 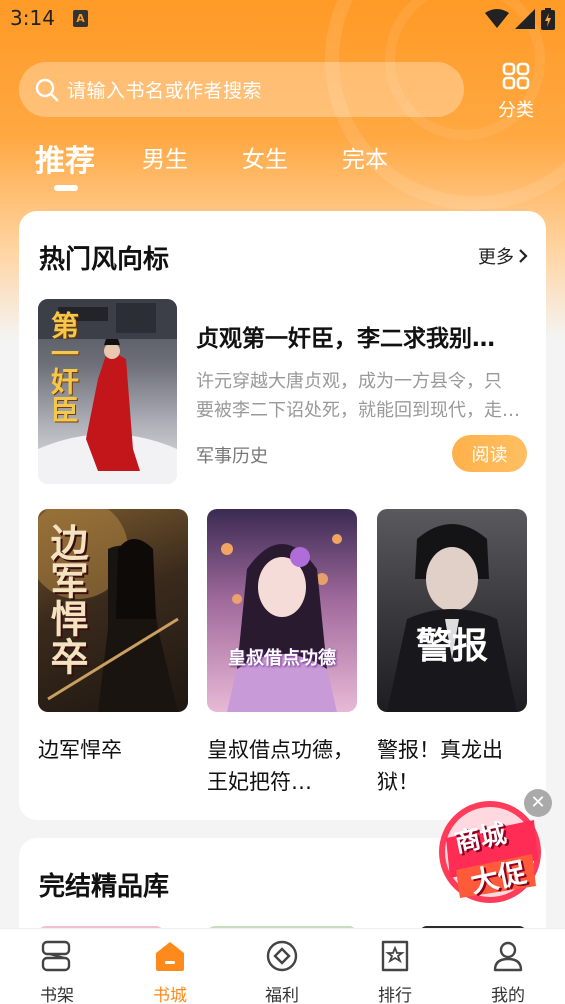 I want to click on search-input: 请输入书名或作者搜索, so click(x=241, y=89).